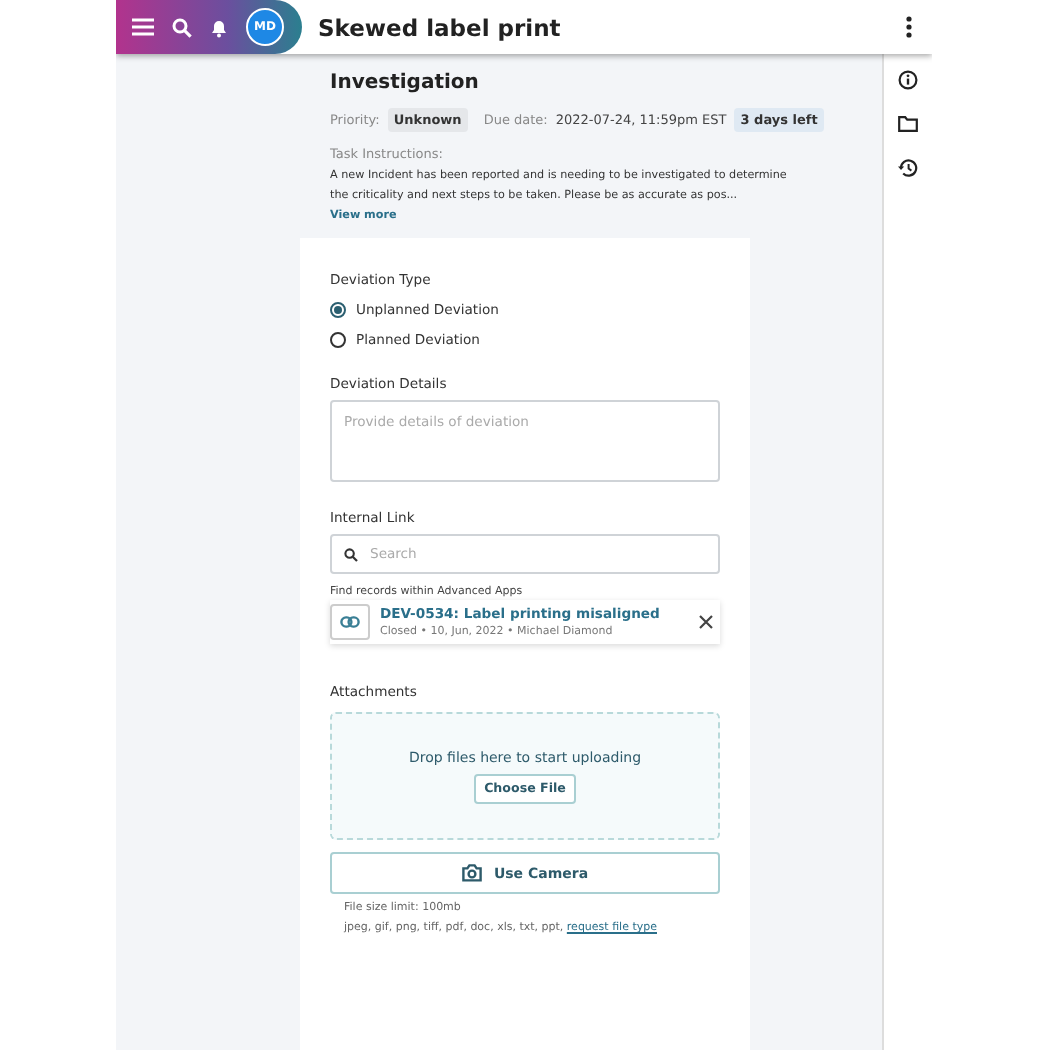 This screenshot has height=1050, width=1050. What do you see at coordinates (908, 124) in the screenshot?
I see `folder-icon` at bounding box center [908, 124].